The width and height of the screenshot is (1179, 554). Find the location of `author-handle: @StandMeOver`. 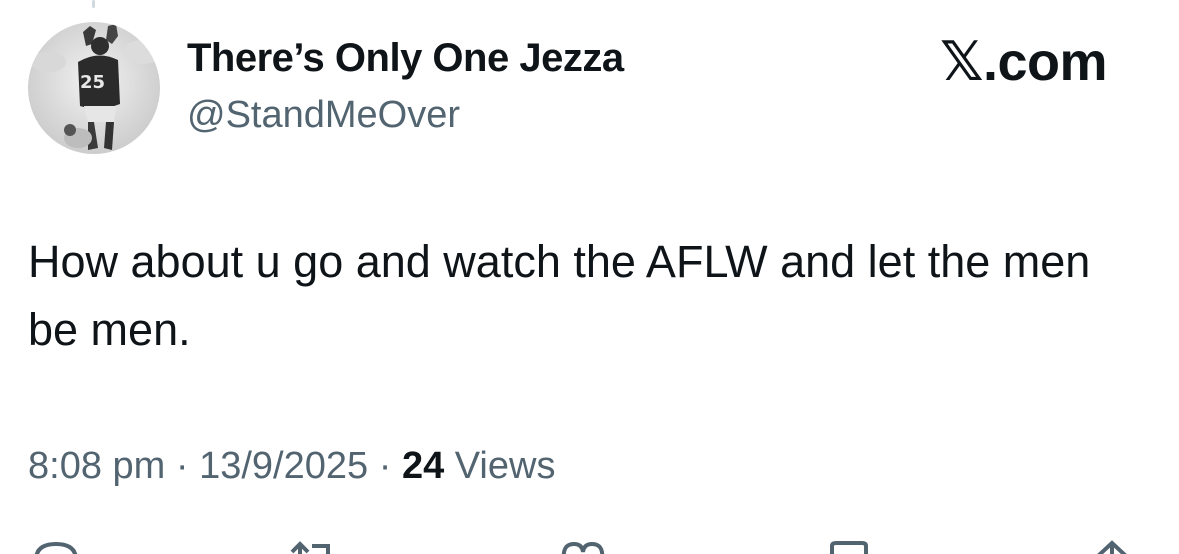

author-handle: @StandMeOver is located at coordinates (323, 115).